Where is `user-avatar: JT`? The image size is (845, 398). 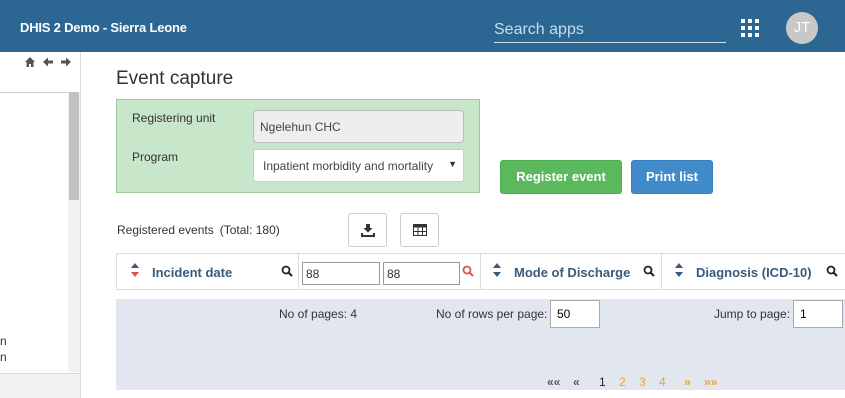 user-avatar: JT is located at coordinates (802, 28).